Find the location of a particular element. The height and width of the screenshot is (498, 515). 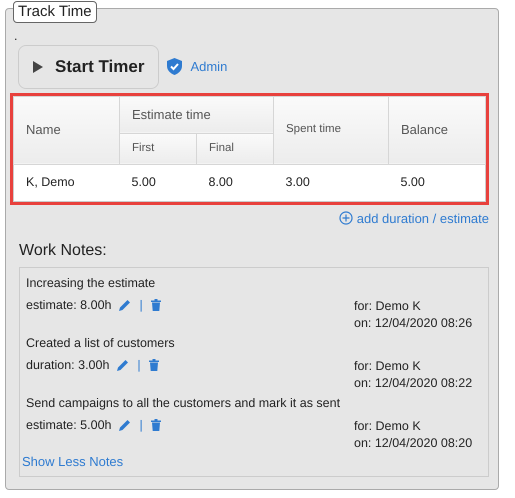

column-header: Balance is located at coordinates (437, 130).